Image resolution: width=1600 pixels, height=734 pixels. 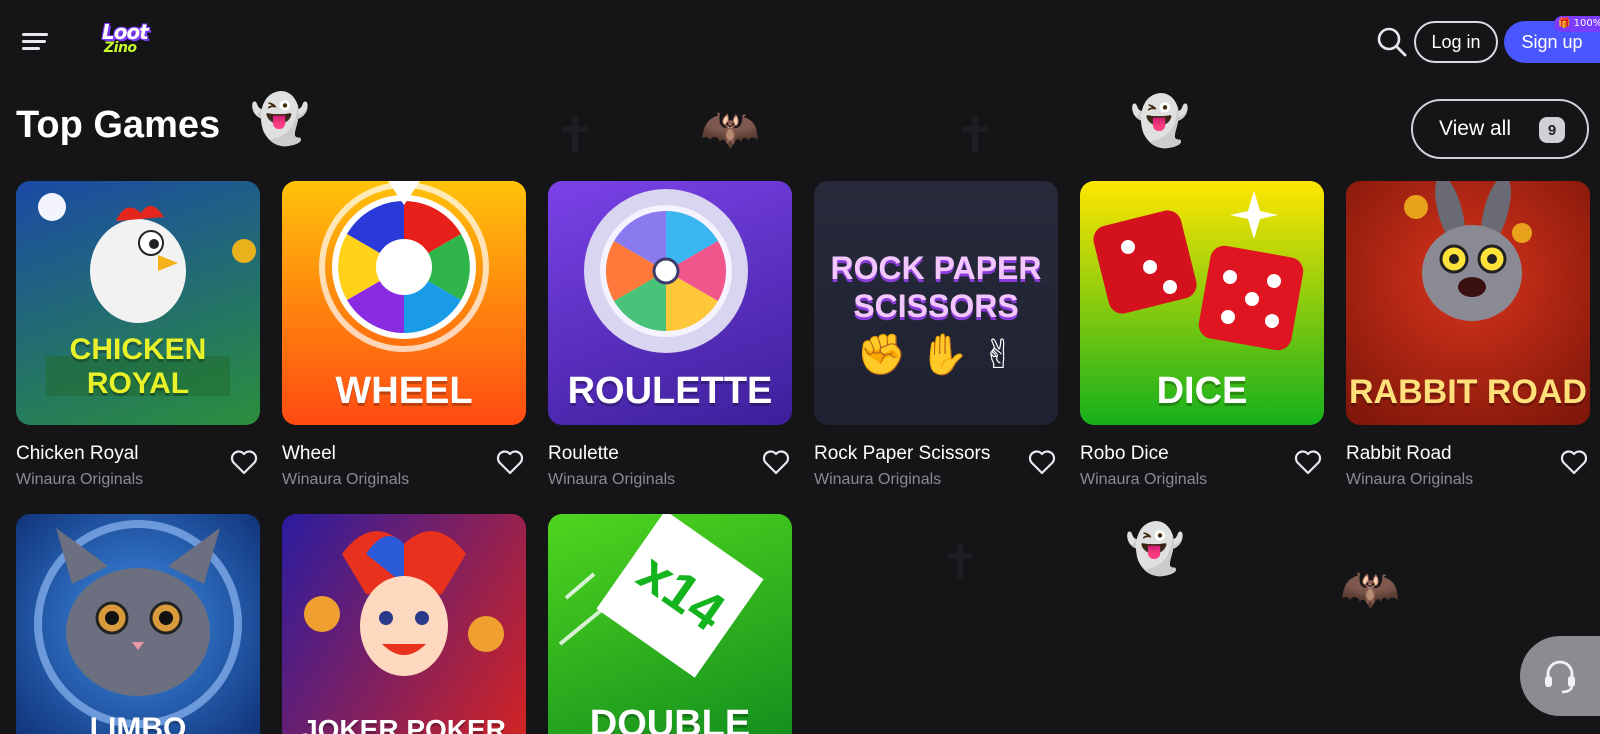 What do you see at coordinates (1577, 24) in the screenshot?
I see `bonus-badge: 🎁 100%` at bounding box center [1577, 24].